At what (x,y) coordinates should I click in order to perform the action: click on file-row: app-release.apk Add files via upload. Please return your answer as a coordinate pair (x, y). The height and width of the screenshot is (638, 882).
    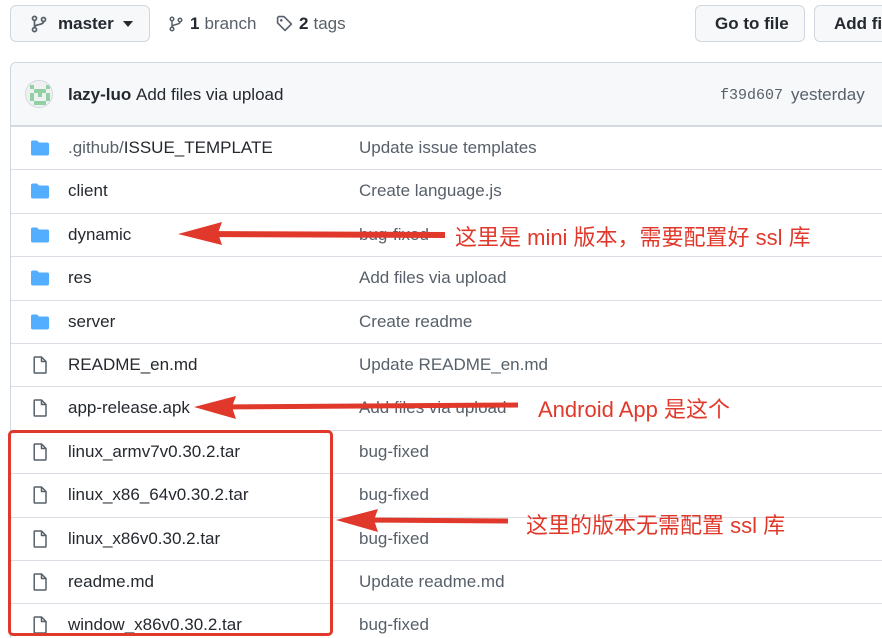
    Looking at the image, I should click on (446, 407).